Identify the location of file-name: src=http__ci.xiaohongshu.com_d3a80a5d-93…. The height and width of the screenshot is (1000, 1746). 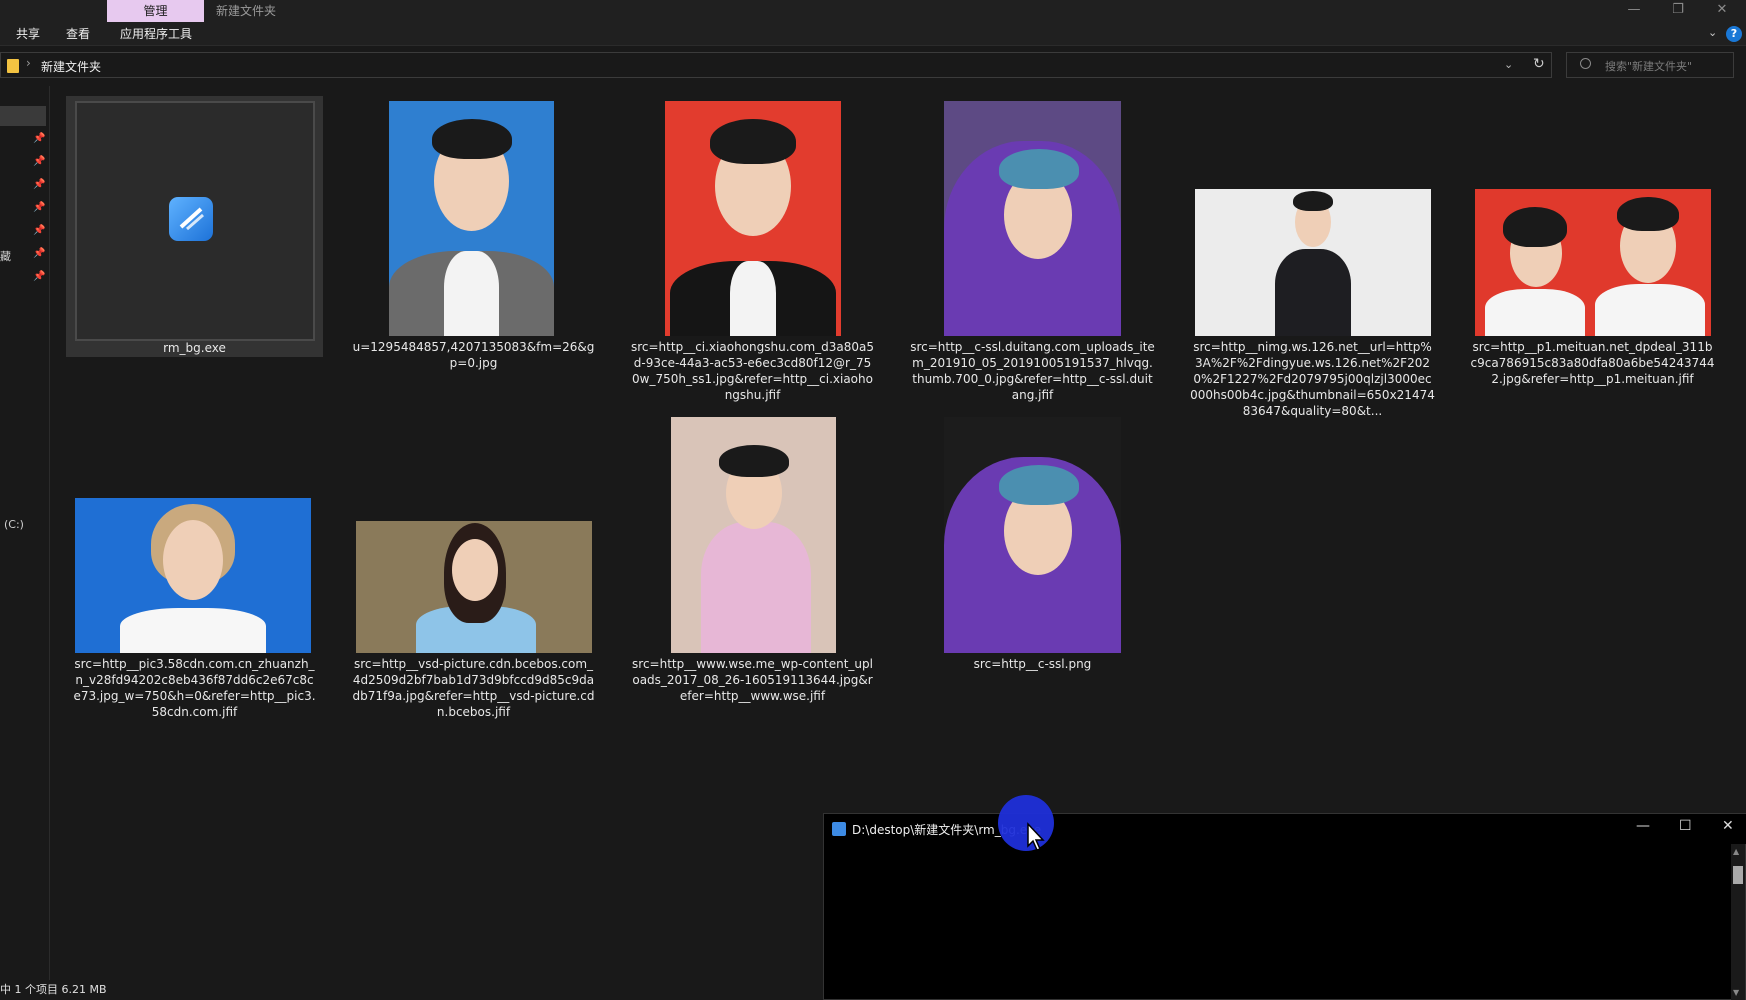
(752, 371).